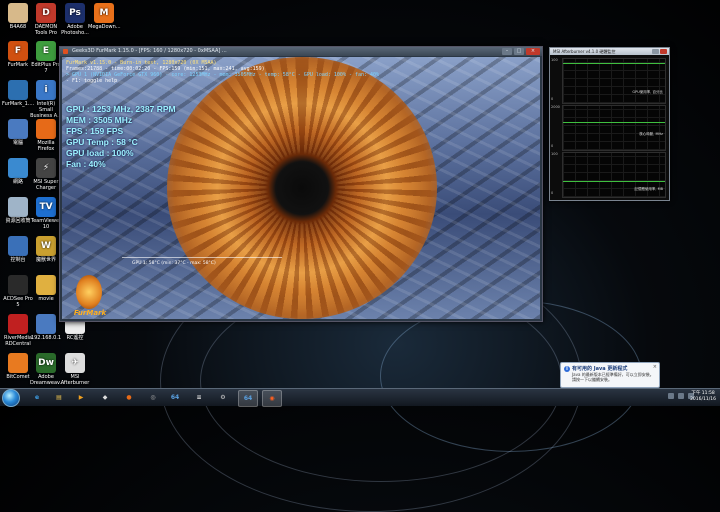  I want to click on memory-usage-graph: 記憶體使用率, MB, so click(614, 175).